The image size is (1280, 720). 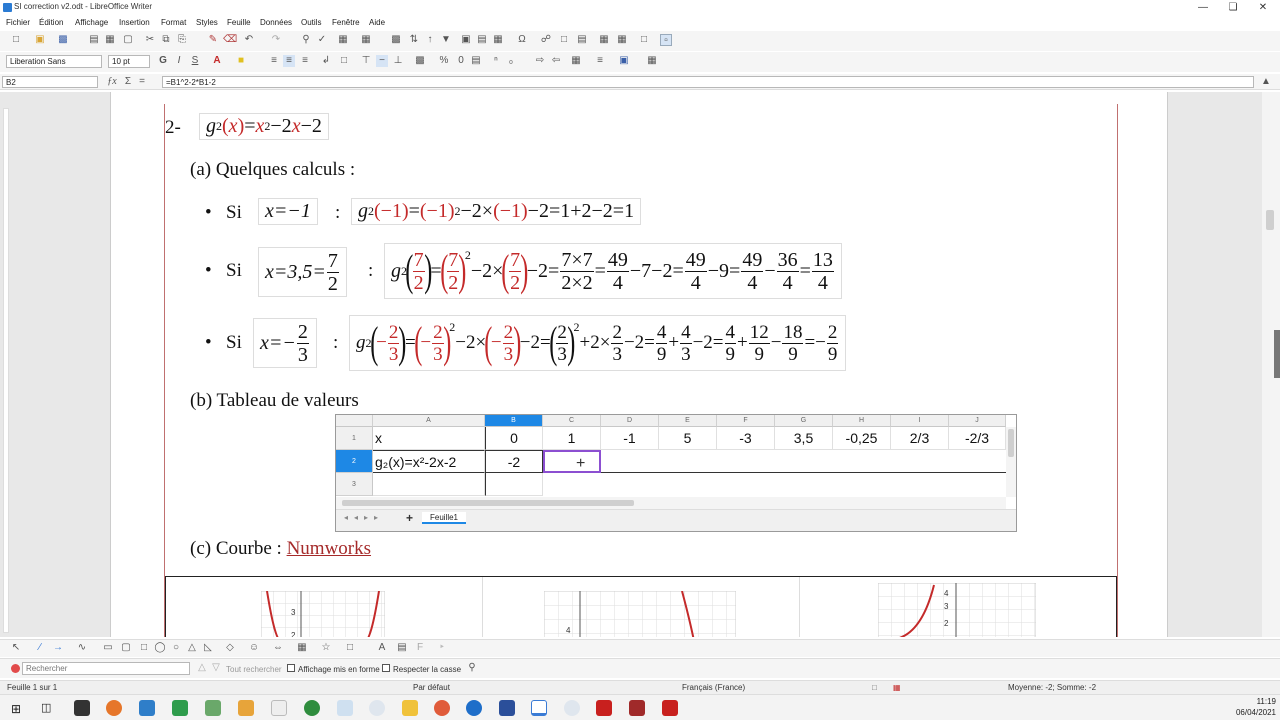 I want to click on name-box: B2, so click(x=50, y=82).